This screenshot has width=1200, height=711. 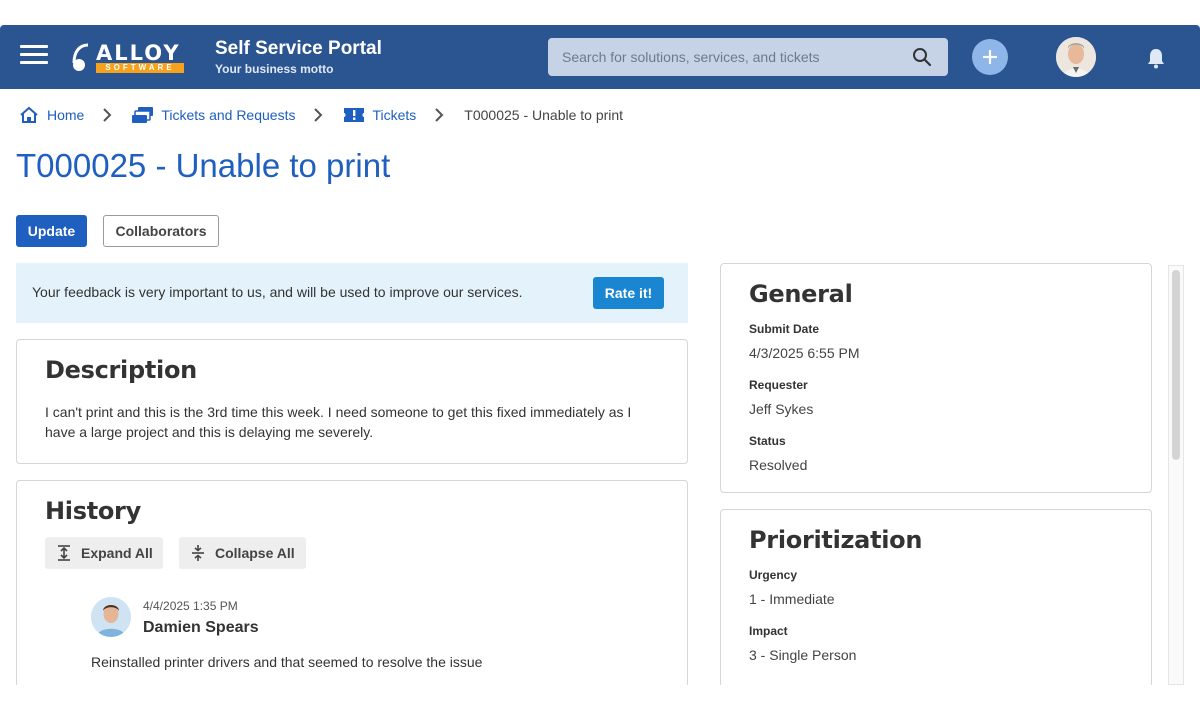 What do you see at coordinates (801, 294) in the screenshot?
I see `general-heading: General` at bounding box center [801, 294].